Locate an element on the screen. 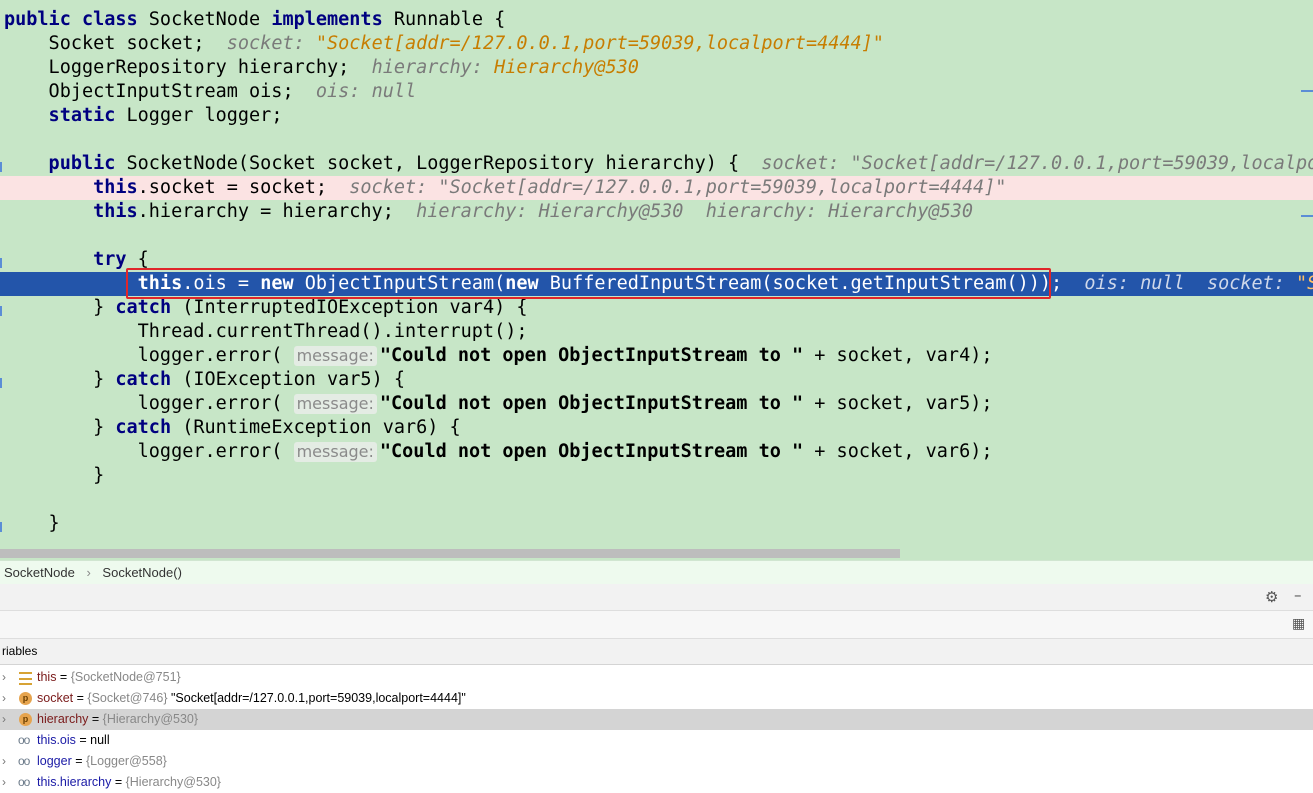 The height and width of the screenshot is (793, 1313). code-line: ObjectInputStream ois; ois: null is located at coordinates (656, 92).